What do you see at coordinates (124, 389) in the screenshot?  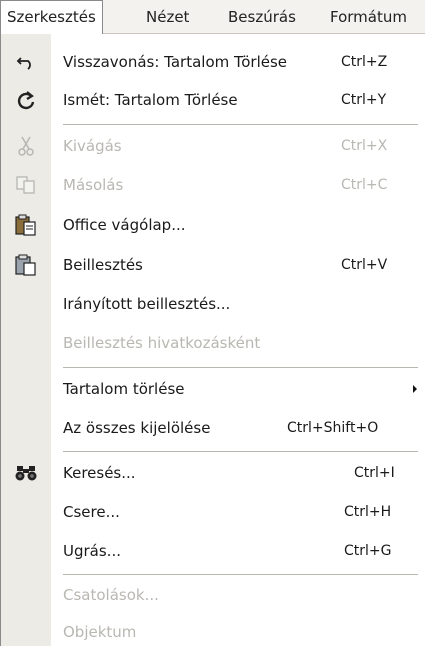 I see `menu-item-label: Tartalom törlése` at bounding box center [124, 389].